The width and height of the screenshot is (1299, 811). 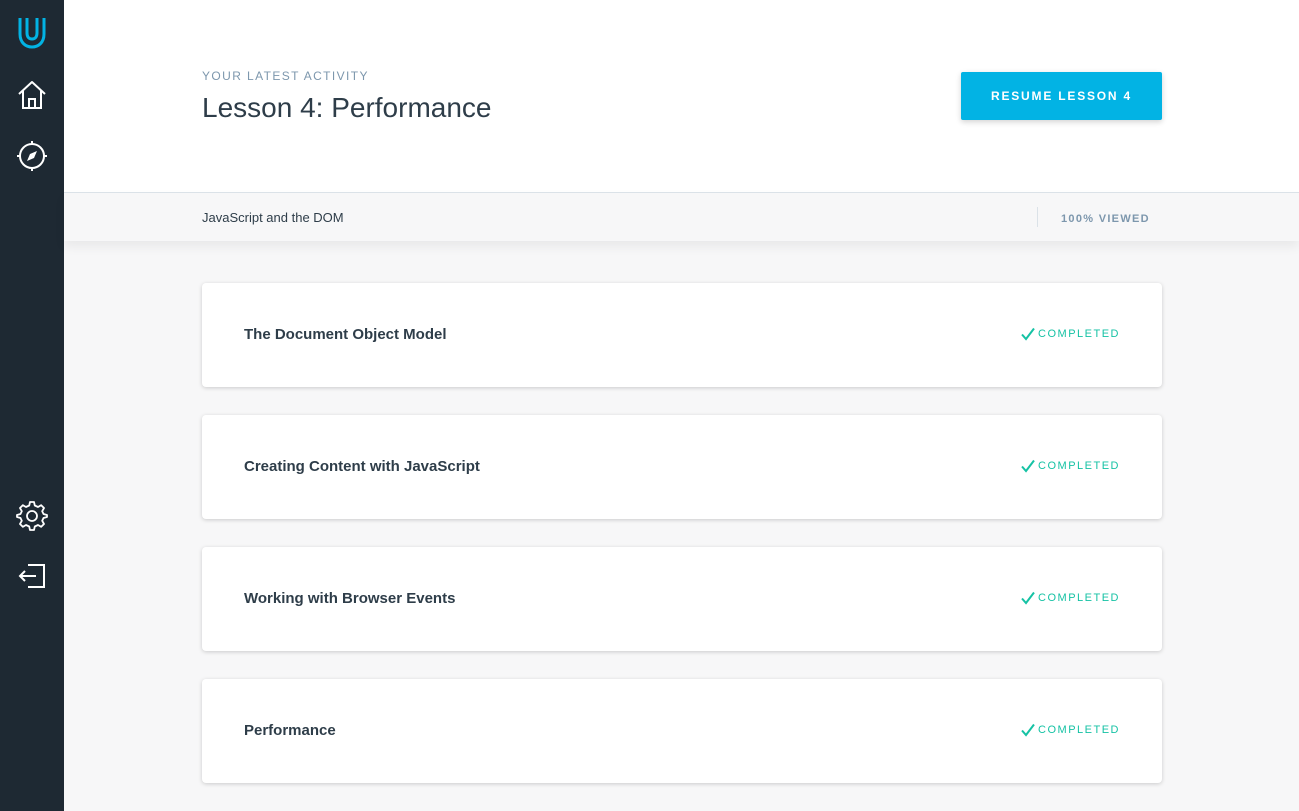 What do you see at coordinates (1061, 96) in the screenshot?
I see `resume-lesson-button: RESUME LESSON 4` at bounding box center [1061, 96].